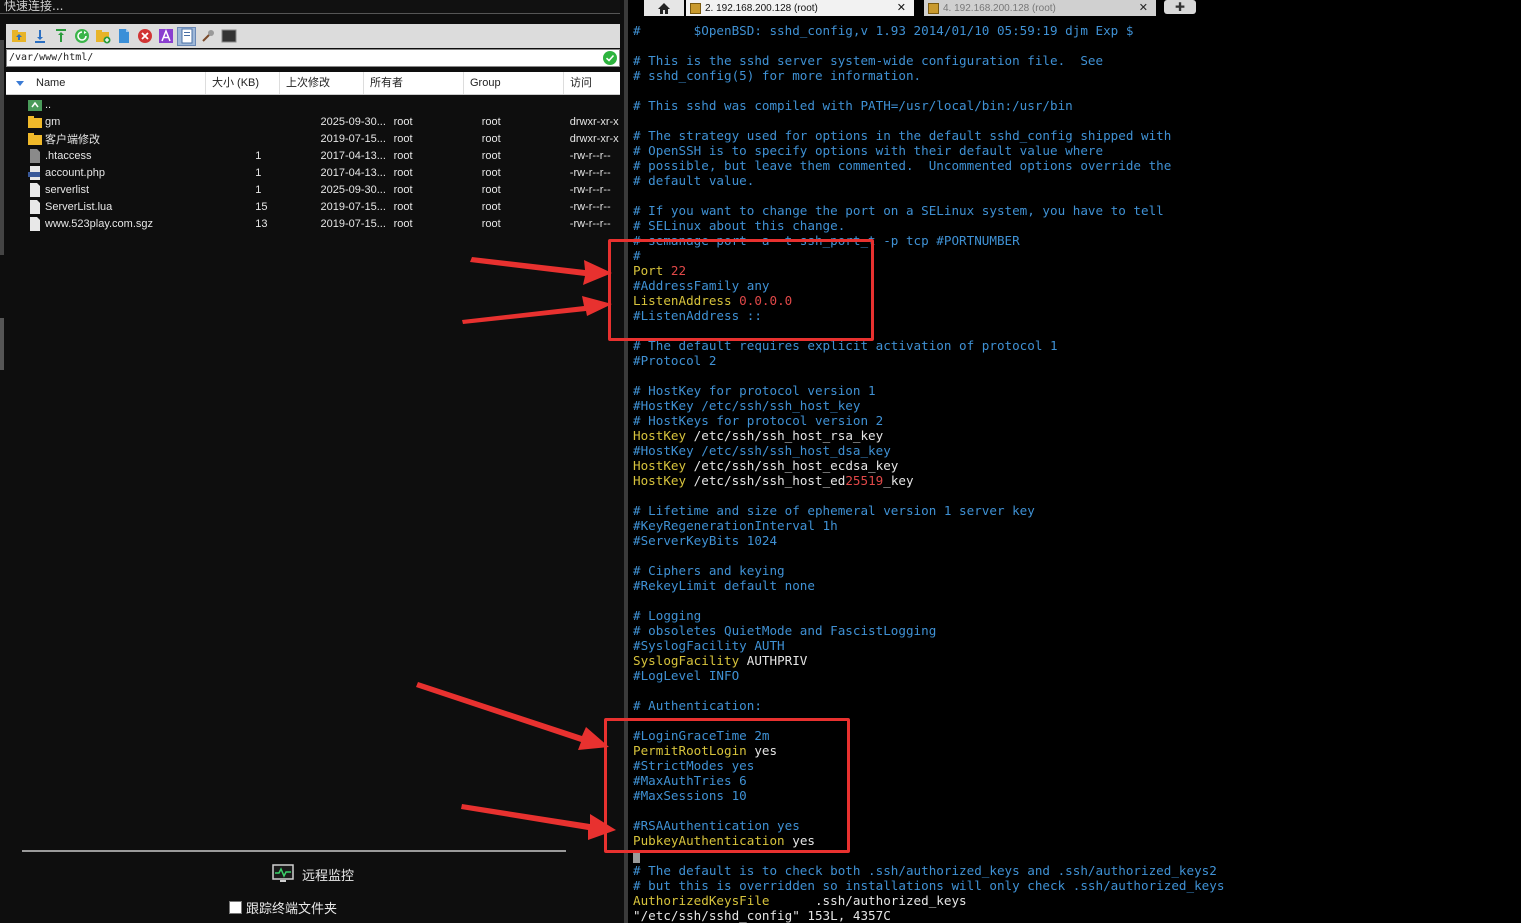 The height and width of the screenshot is (923, 1521). Describe the element at coordinates (741, 290) in the screenshot. I see `highlight-box` at that location.